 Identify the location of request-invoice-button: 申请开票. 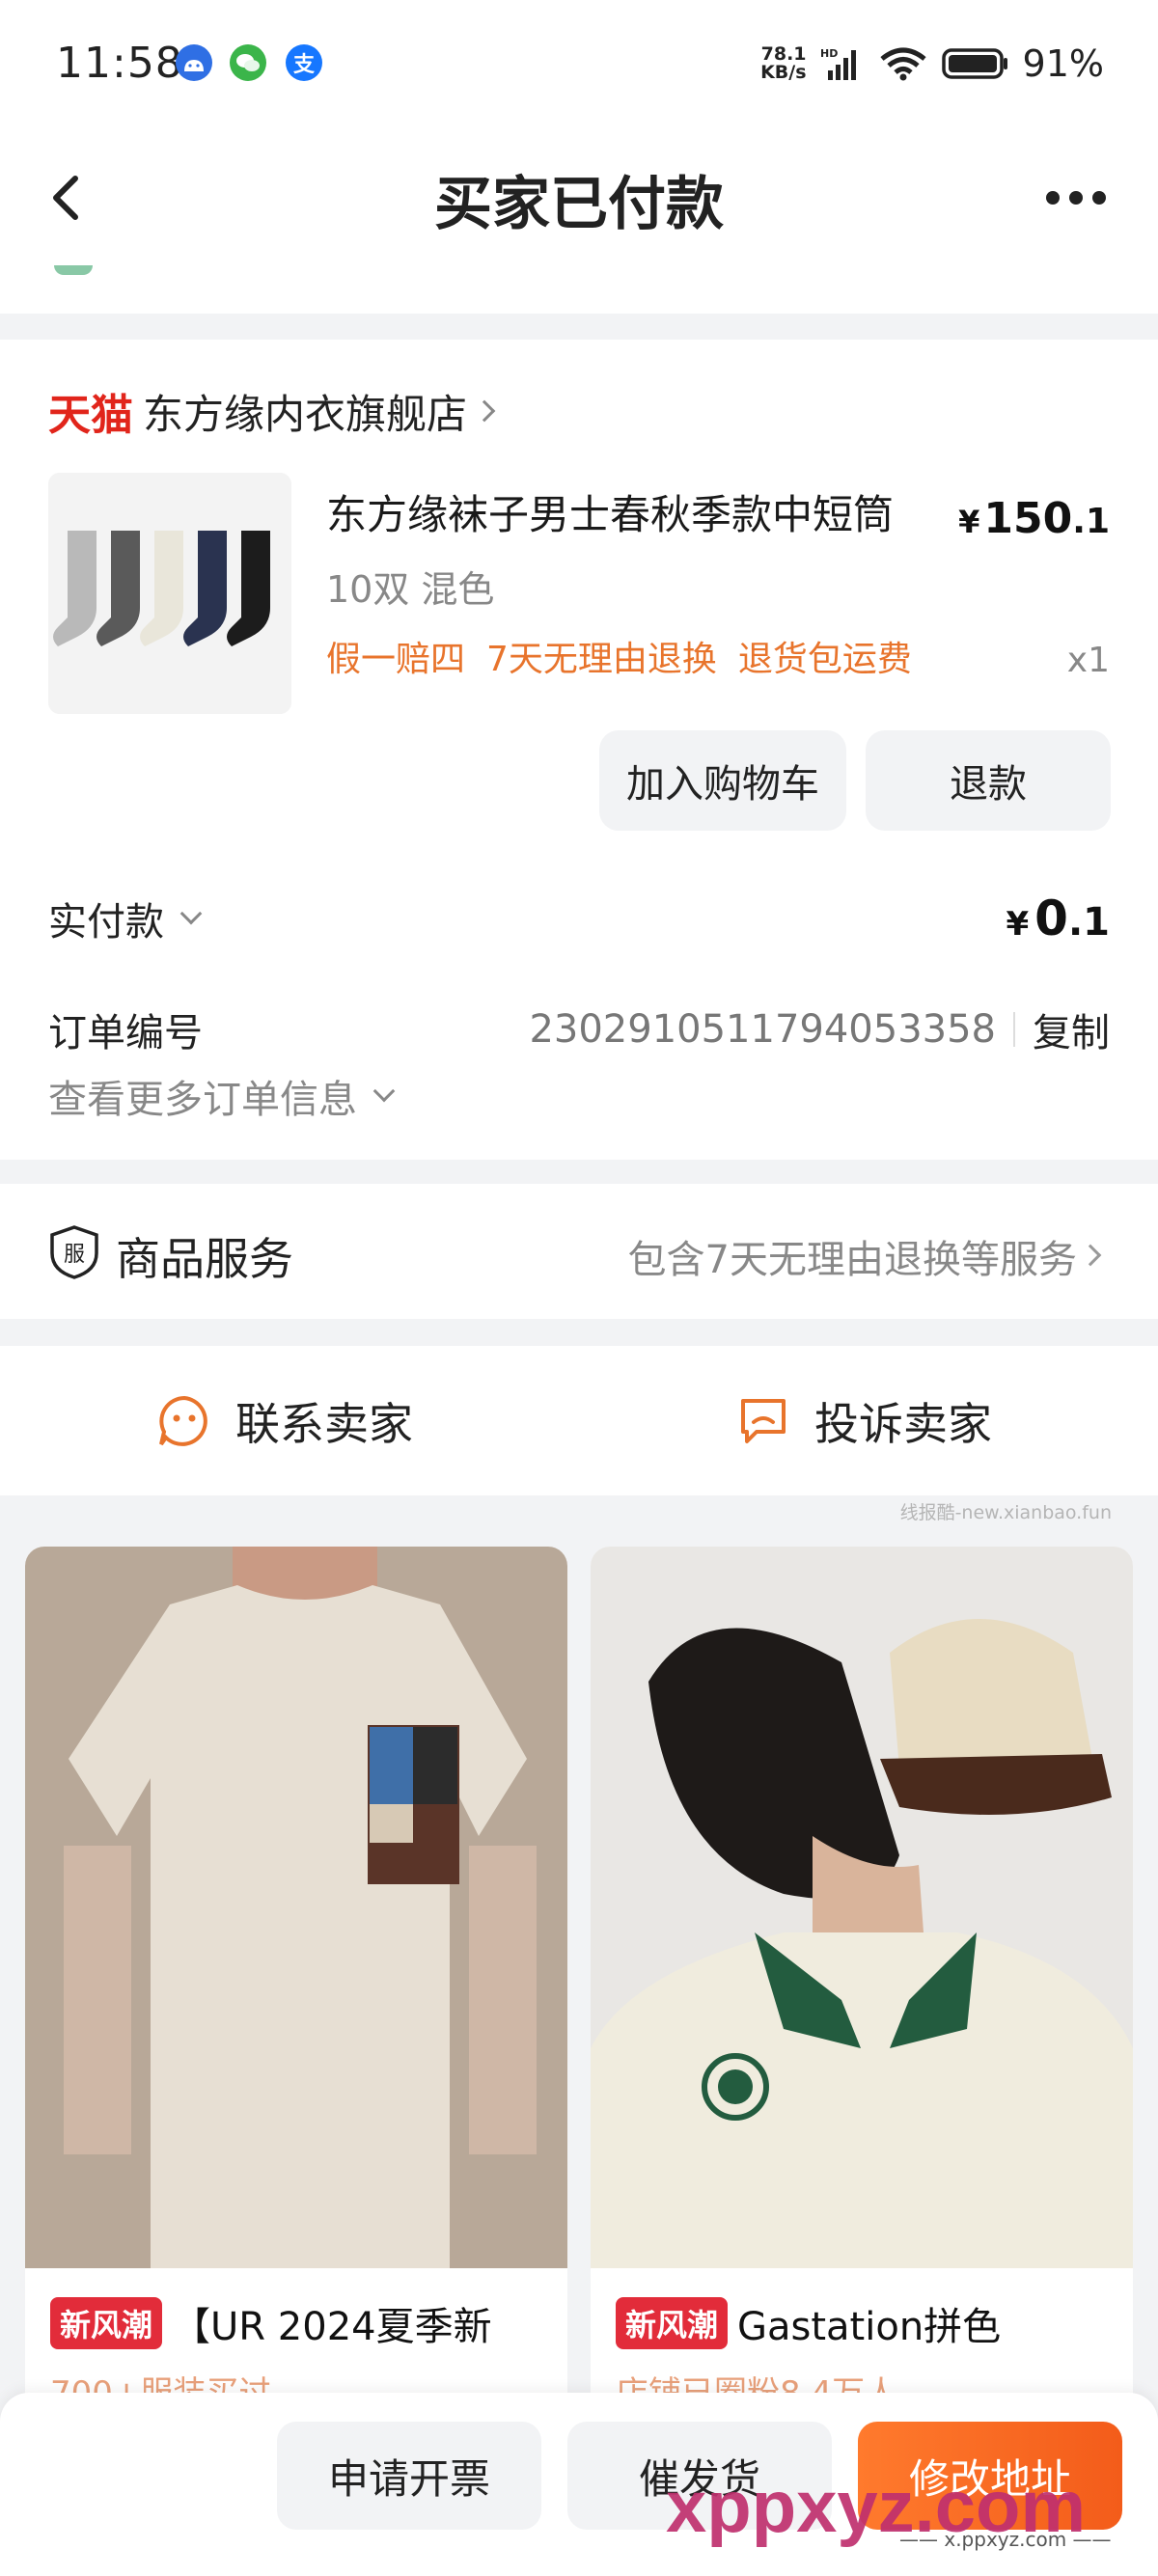
(409, 2476).